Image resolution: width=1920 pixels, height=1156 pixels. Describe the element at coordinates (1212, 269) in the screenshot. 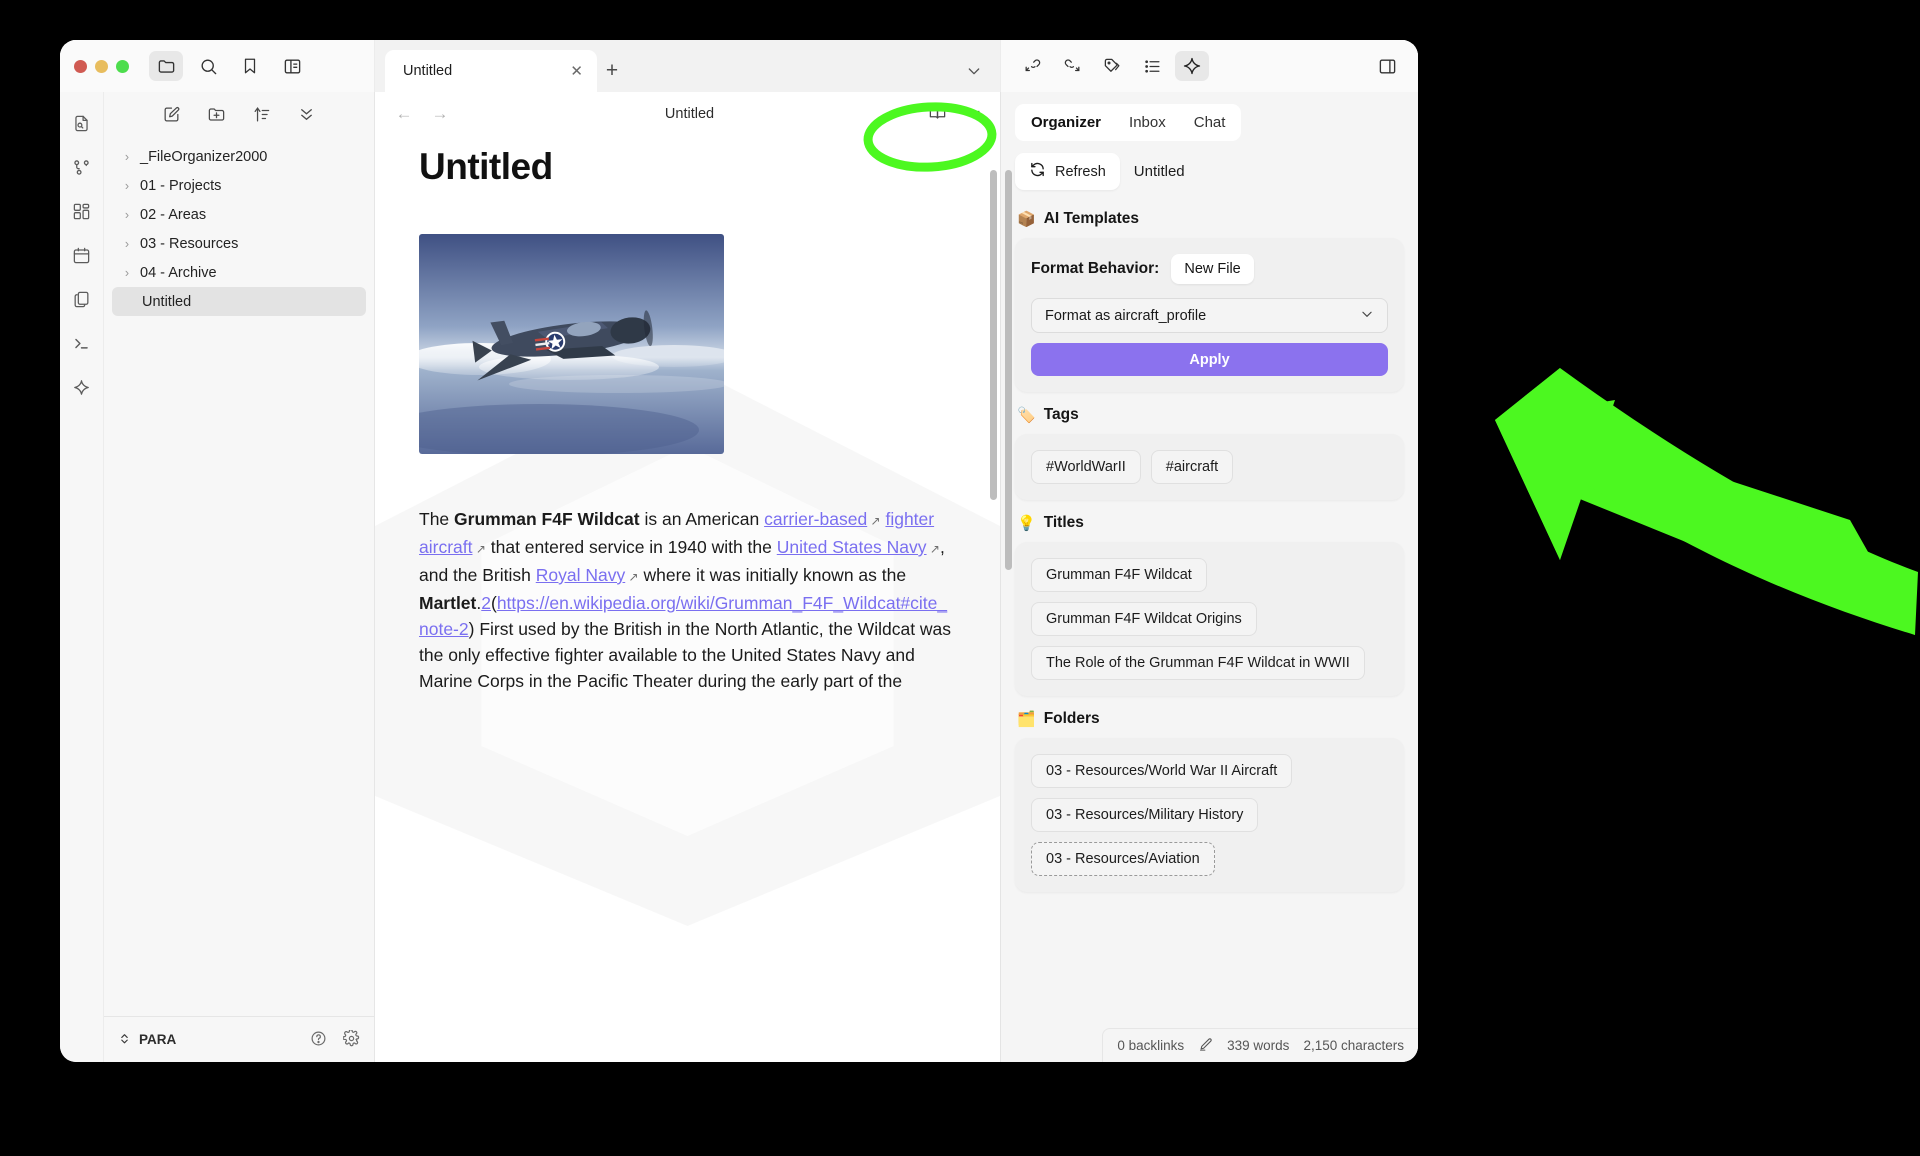

I see `format-behavior-button: New File` at that location.